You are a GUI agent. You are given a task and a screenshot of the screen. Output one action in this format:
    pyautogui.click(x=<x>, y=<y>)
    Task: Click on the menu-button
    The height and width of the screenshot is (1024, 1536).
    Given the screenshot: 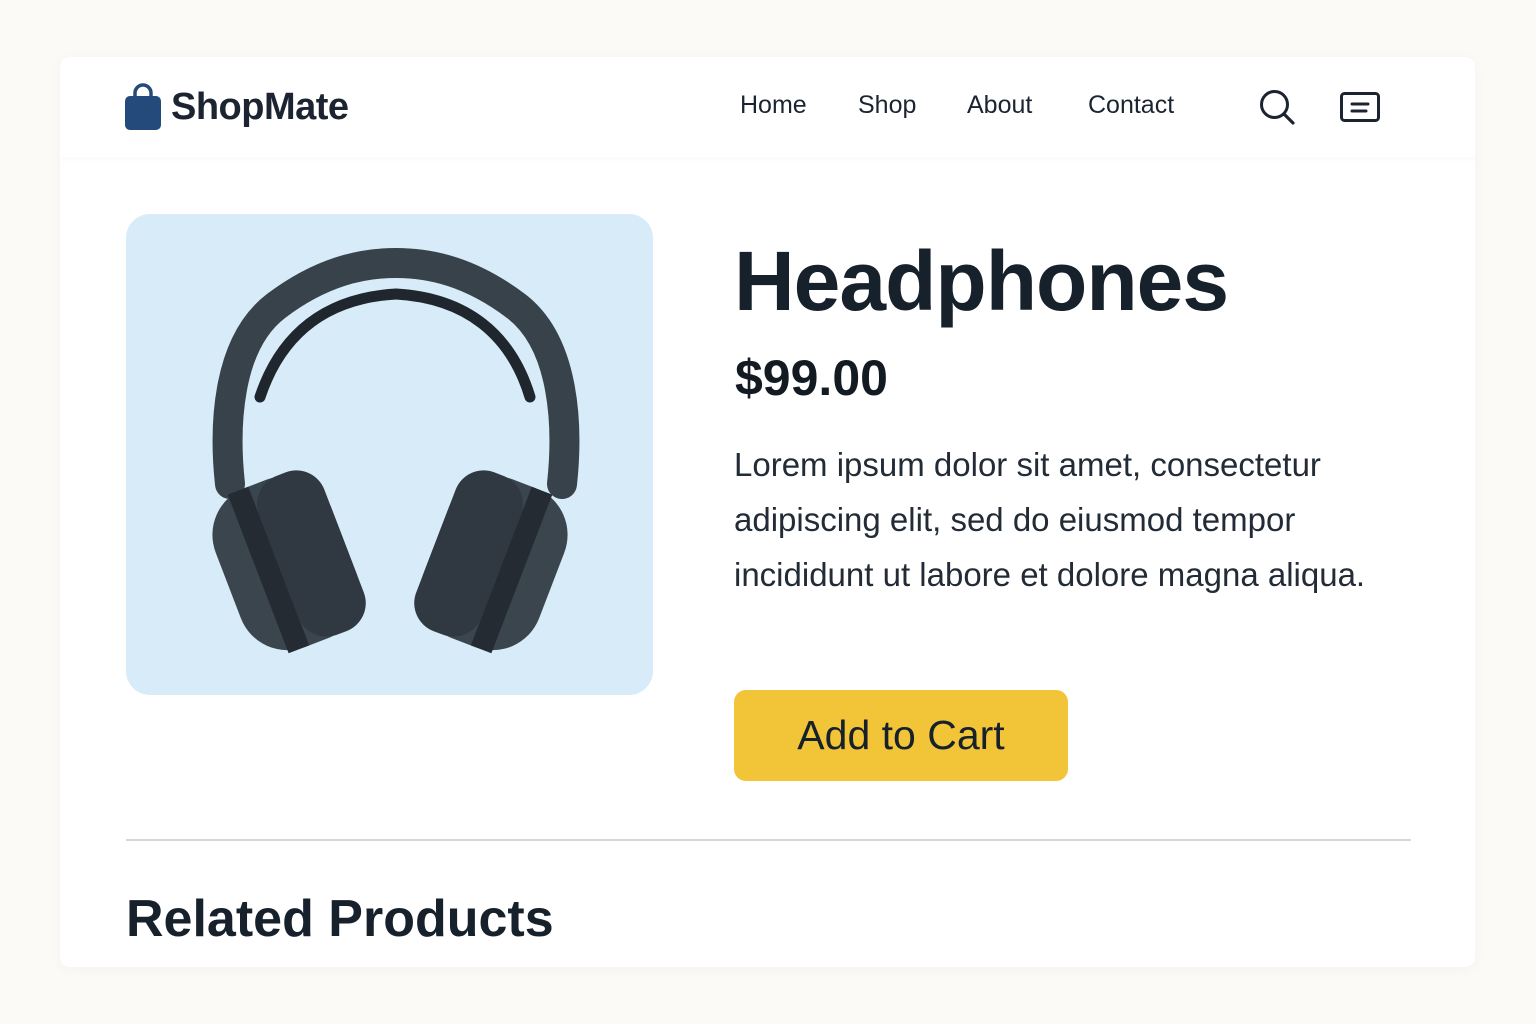 What is the action you would take?
    pyautogui.click(x=1360, y=107)
    